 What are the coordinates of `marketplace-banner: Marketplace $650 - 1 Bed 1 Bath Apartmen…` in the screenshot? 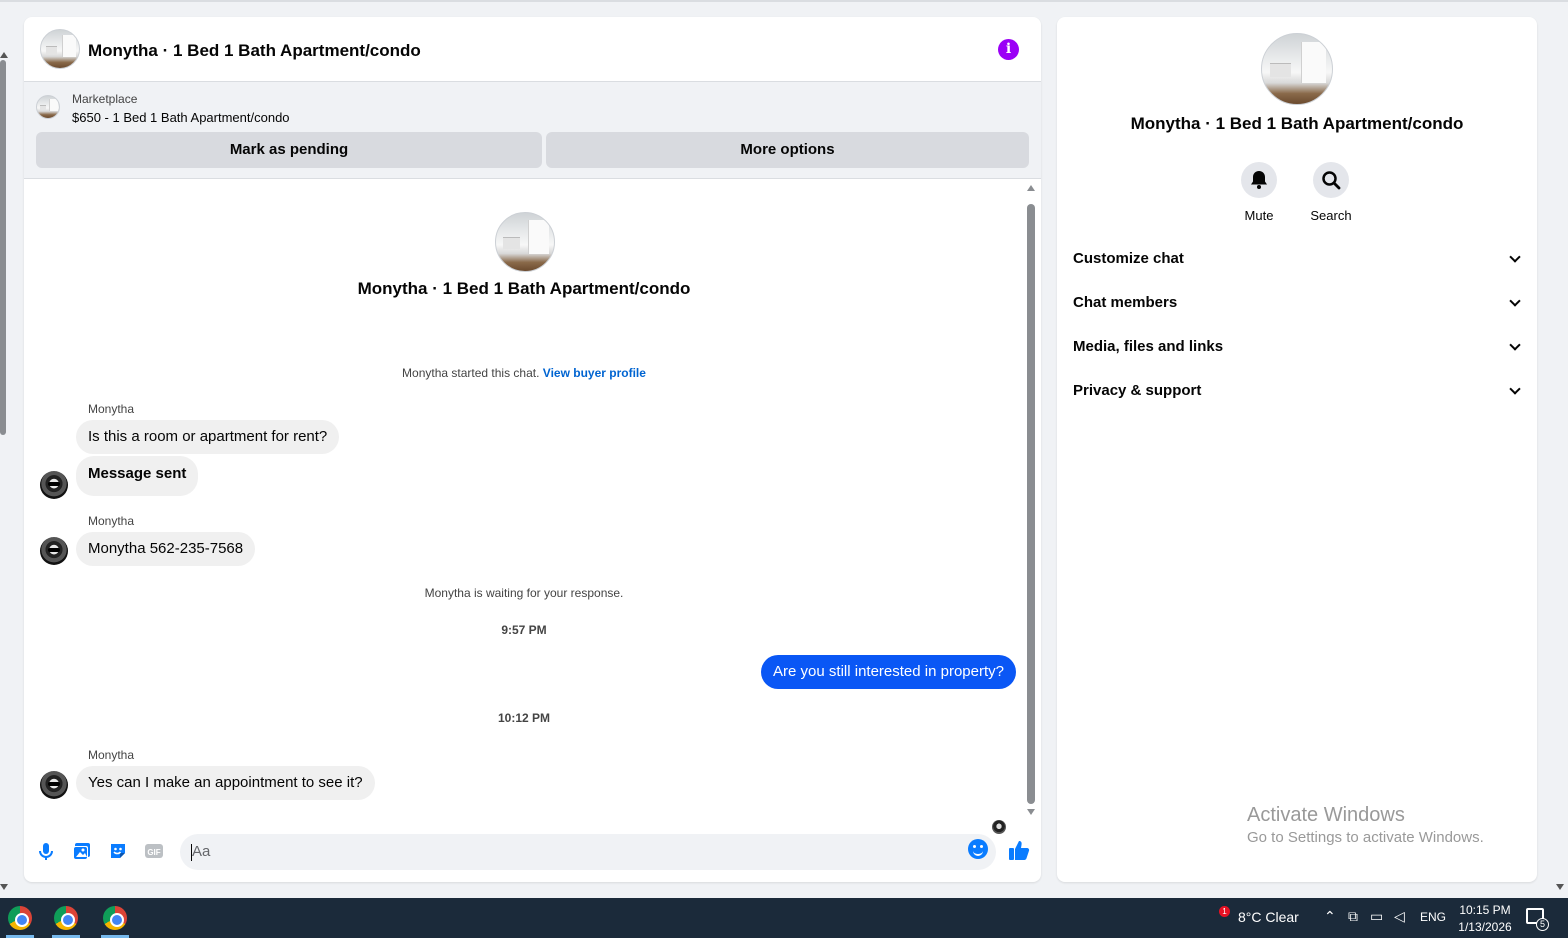 It's located at (532, 130).